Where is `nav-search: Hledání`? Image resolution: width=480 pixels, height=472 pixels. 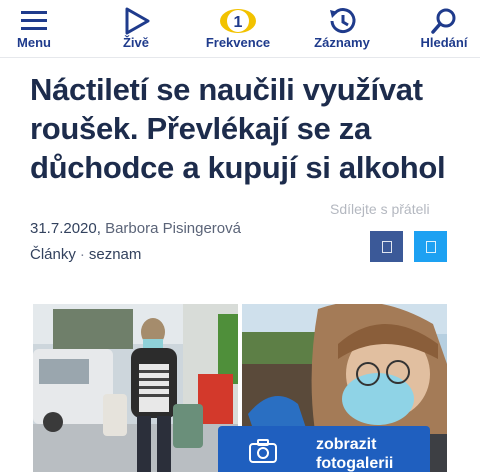
nav-search: Hledání is located at coordinates (438, 29).